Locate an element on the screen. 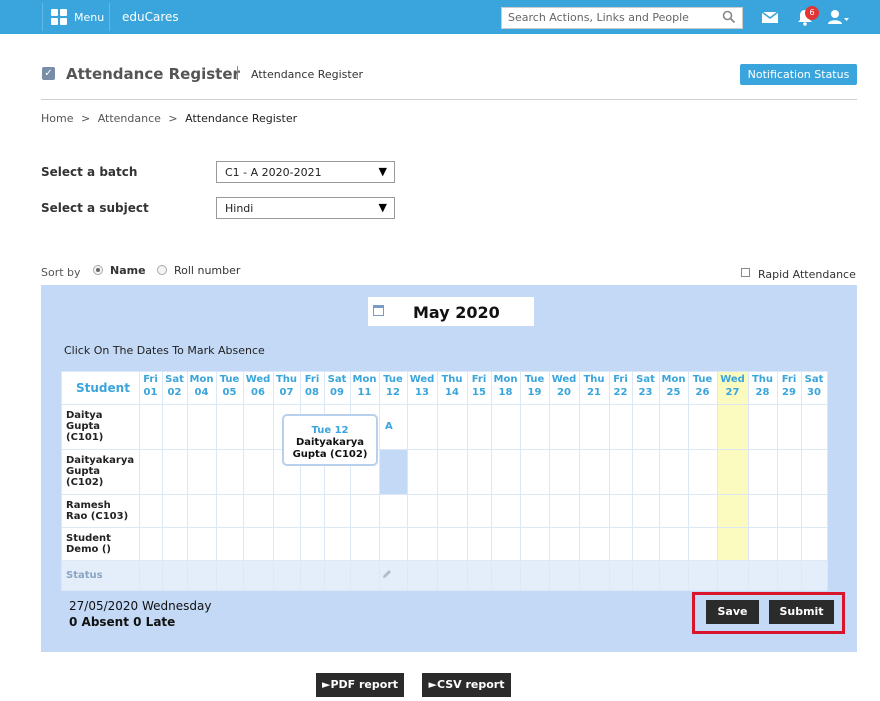 This screenshot has height=701, width=880. day-header-23: Sat 23 is located at coordinates (645, 386).